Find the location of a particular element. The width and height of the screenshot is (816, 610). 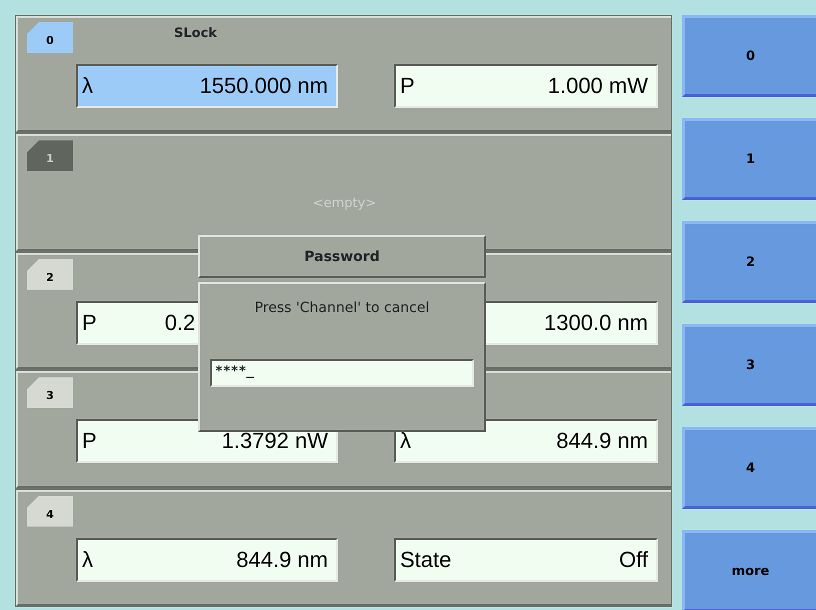

field-value: 1300.0 nm is located at coordinates (596, 323).